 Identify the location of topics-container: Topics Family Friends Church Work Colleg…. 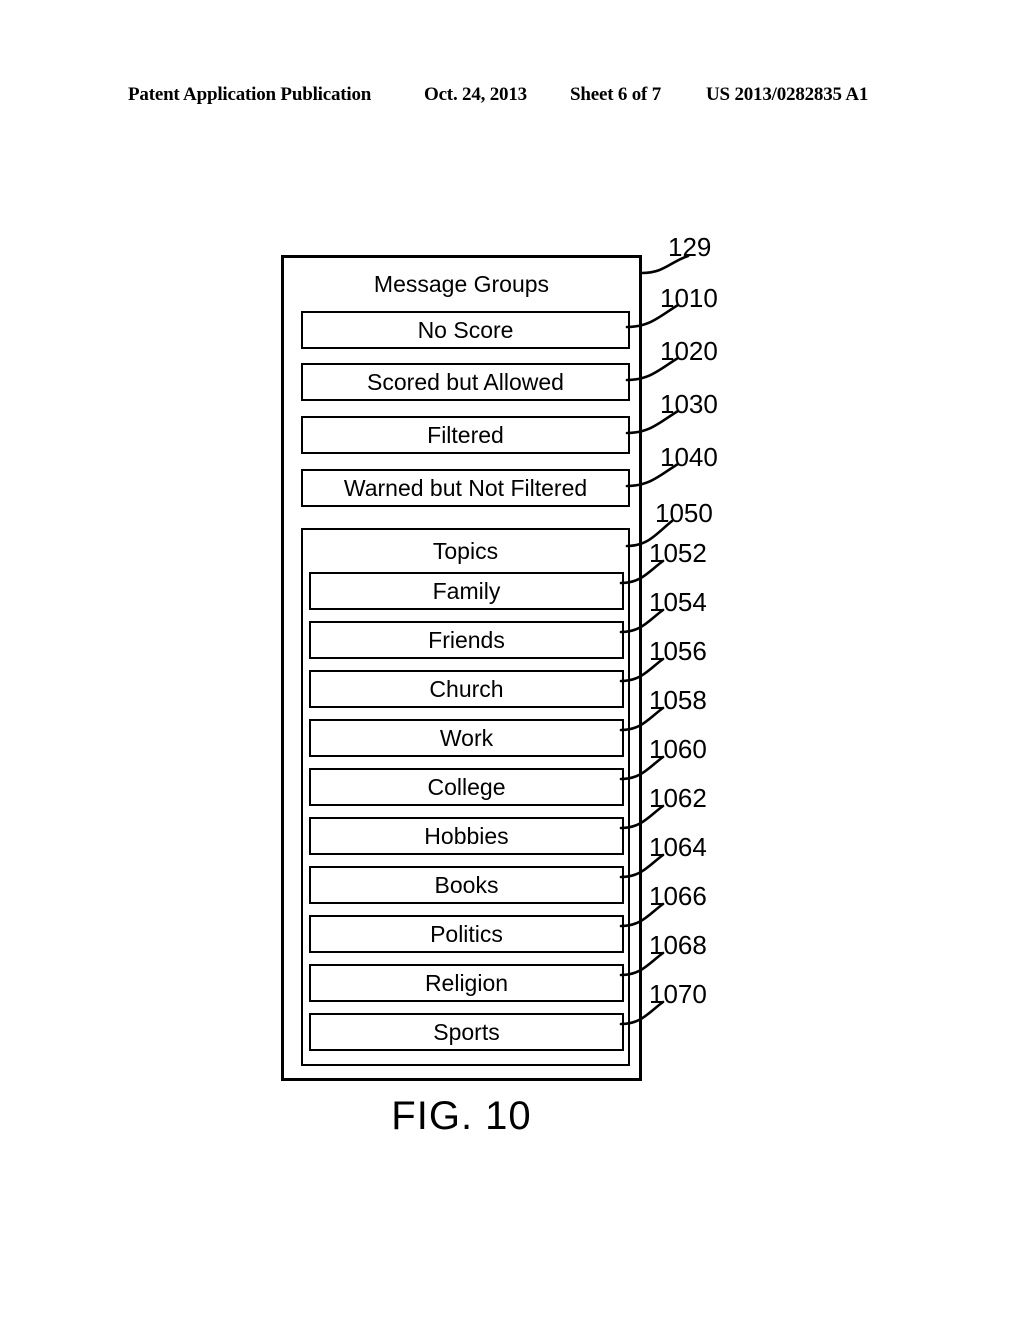
(465, 797).